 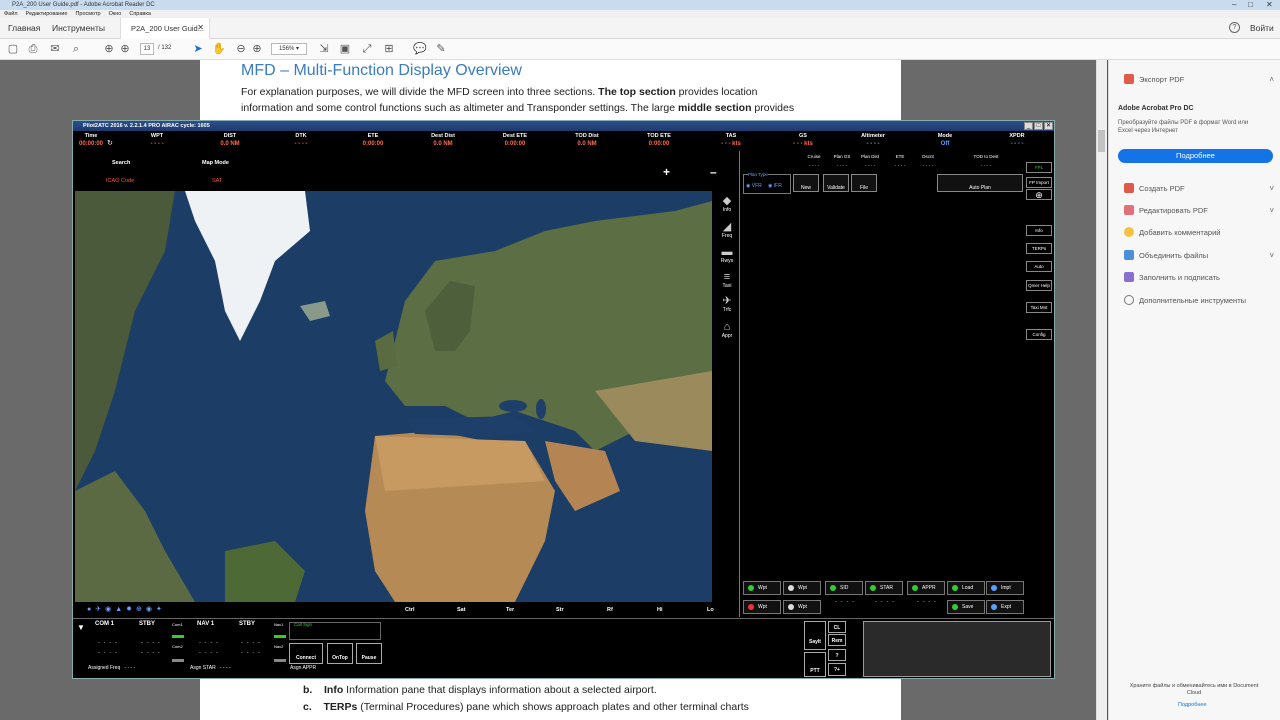 What do you see at coordinates (215, 163) in the screenshot?
I see `map-mode-label: Map Mode` at bounding box center [215, 163].